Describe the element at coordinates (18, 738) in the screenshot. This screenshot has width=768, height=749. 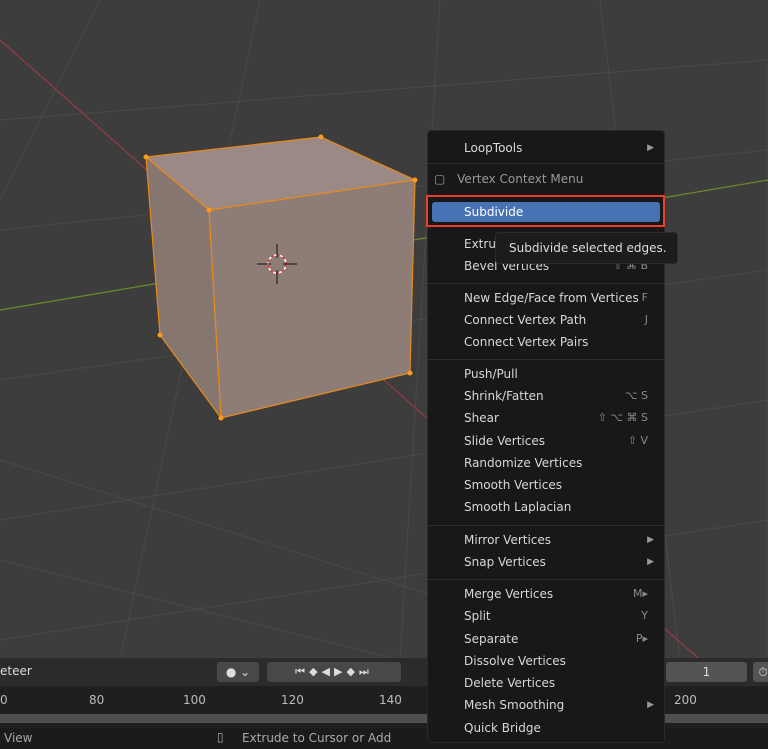
I see `status-left: View` at that location.